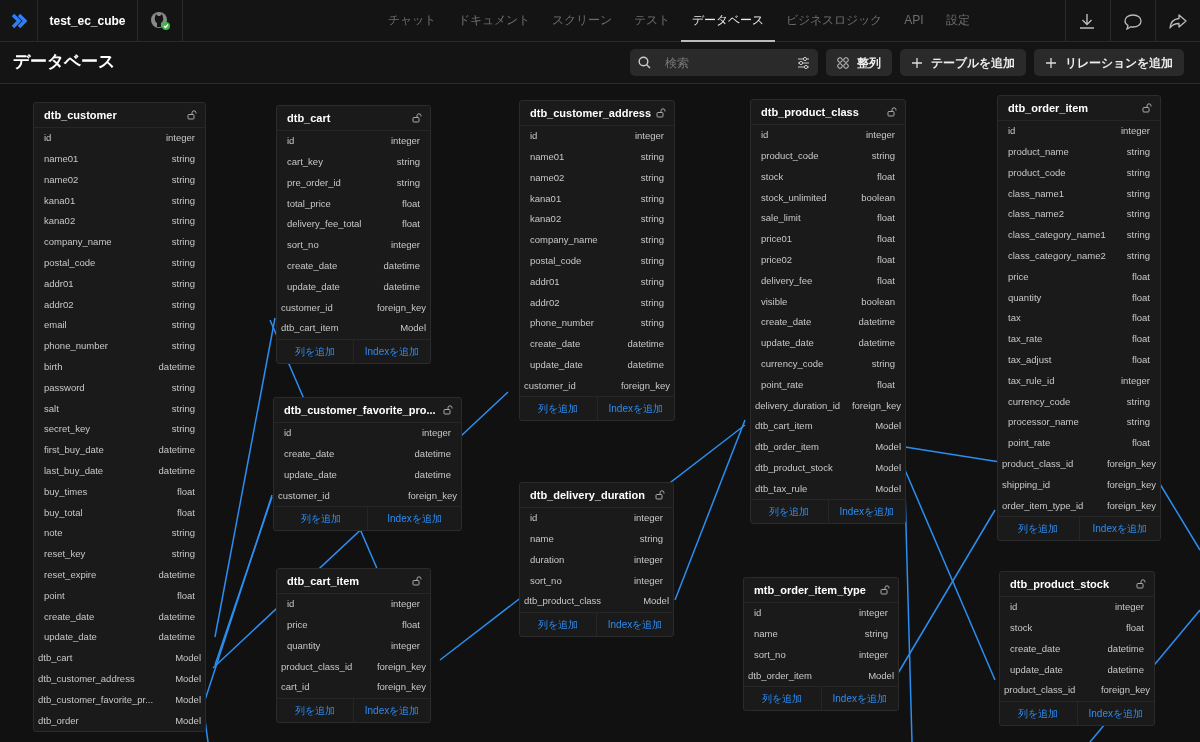  What do you see at coordinates (582, 21) in the screenshot?
I see `nav-tab: スクリーン` at bounding box center [582, 21].